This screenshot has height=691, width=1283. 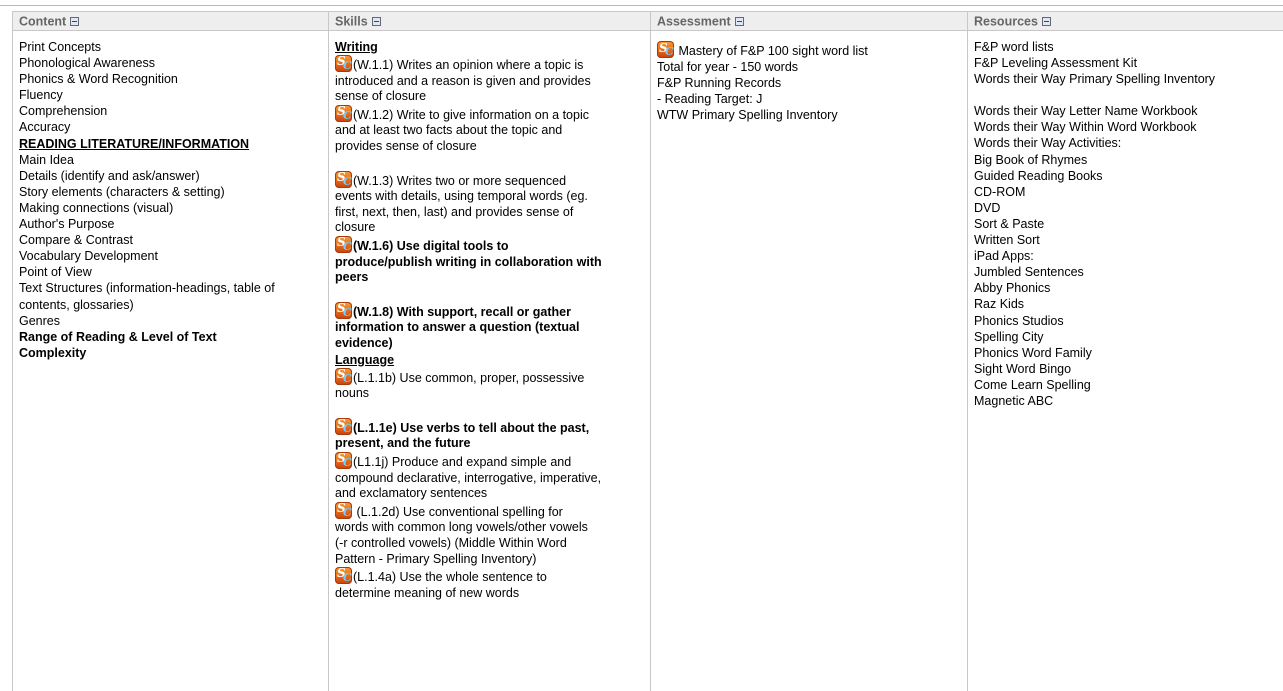 I want to click on skill-text: peers, so click(x=352, y=277).